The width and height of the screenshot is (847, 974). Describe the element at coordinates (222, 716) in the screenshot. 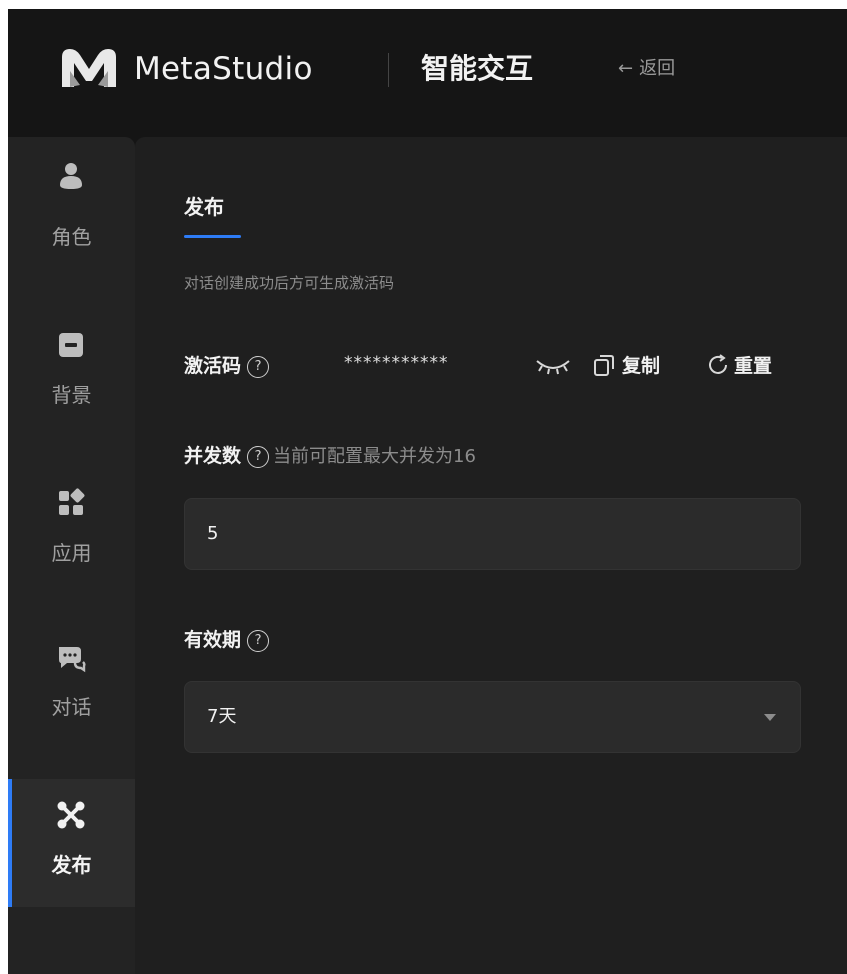

I see `validity-selected-value: 7天` at that location.